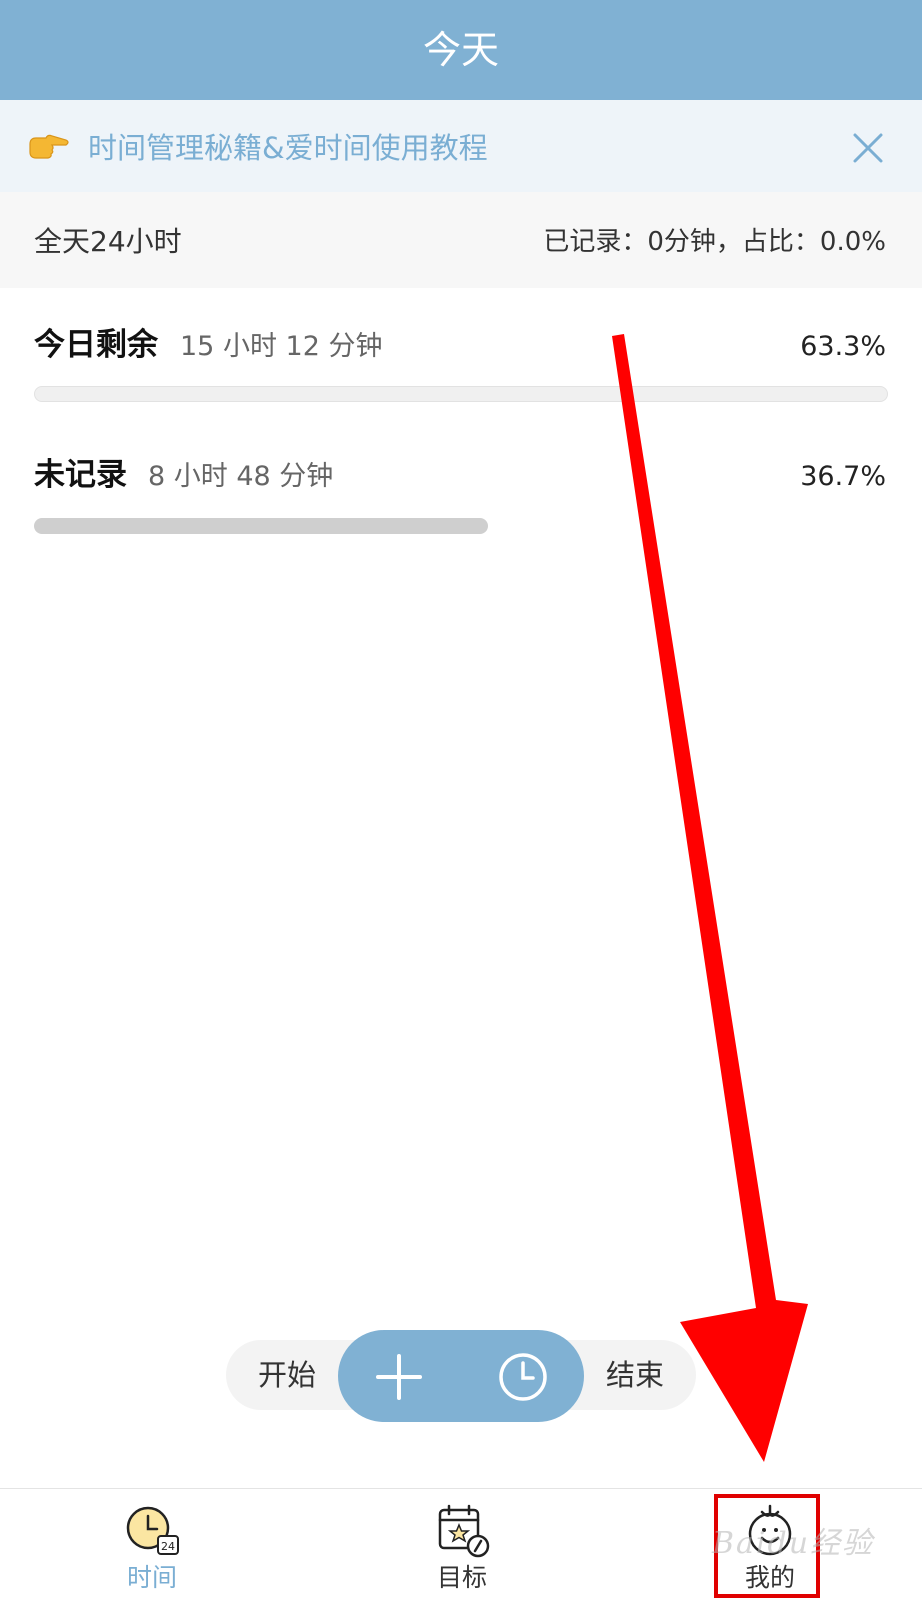 The height and width of the screenshot is (1601, 922). Describe the element at coordinates (287, 1375) in the screenshot. I see `start-button: 开始` at that location.